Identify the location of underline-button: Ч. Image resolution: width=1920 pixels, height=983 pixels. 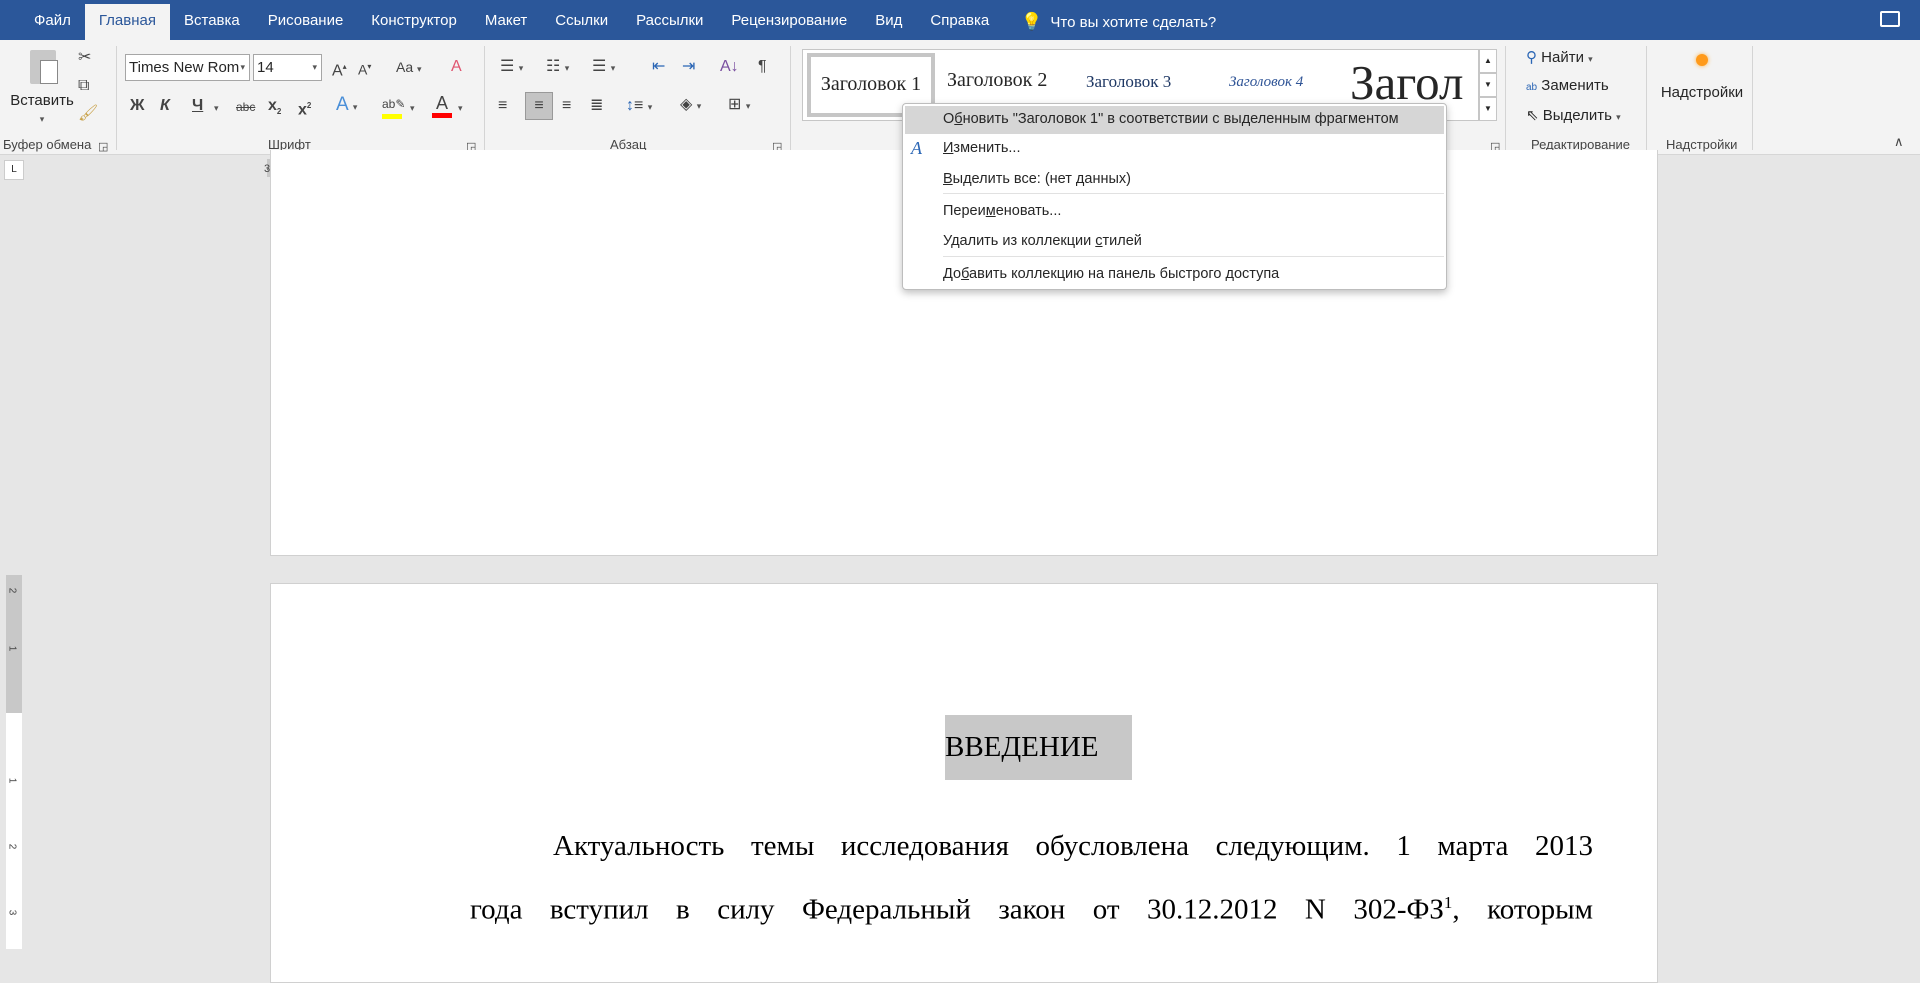
(197, 106).